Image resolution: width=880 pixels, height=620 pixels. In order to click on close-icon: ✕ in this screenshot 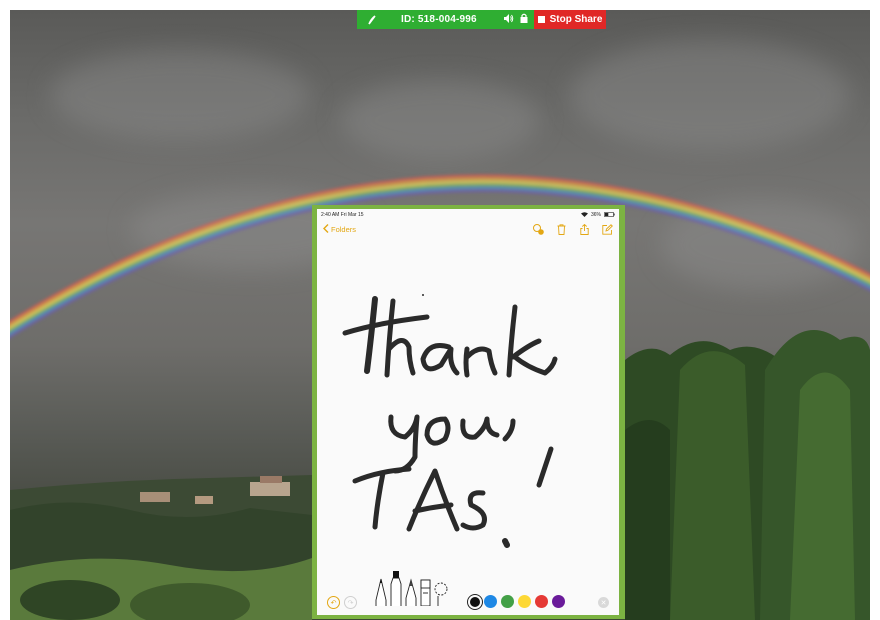, I will do `click(603, 602)`.